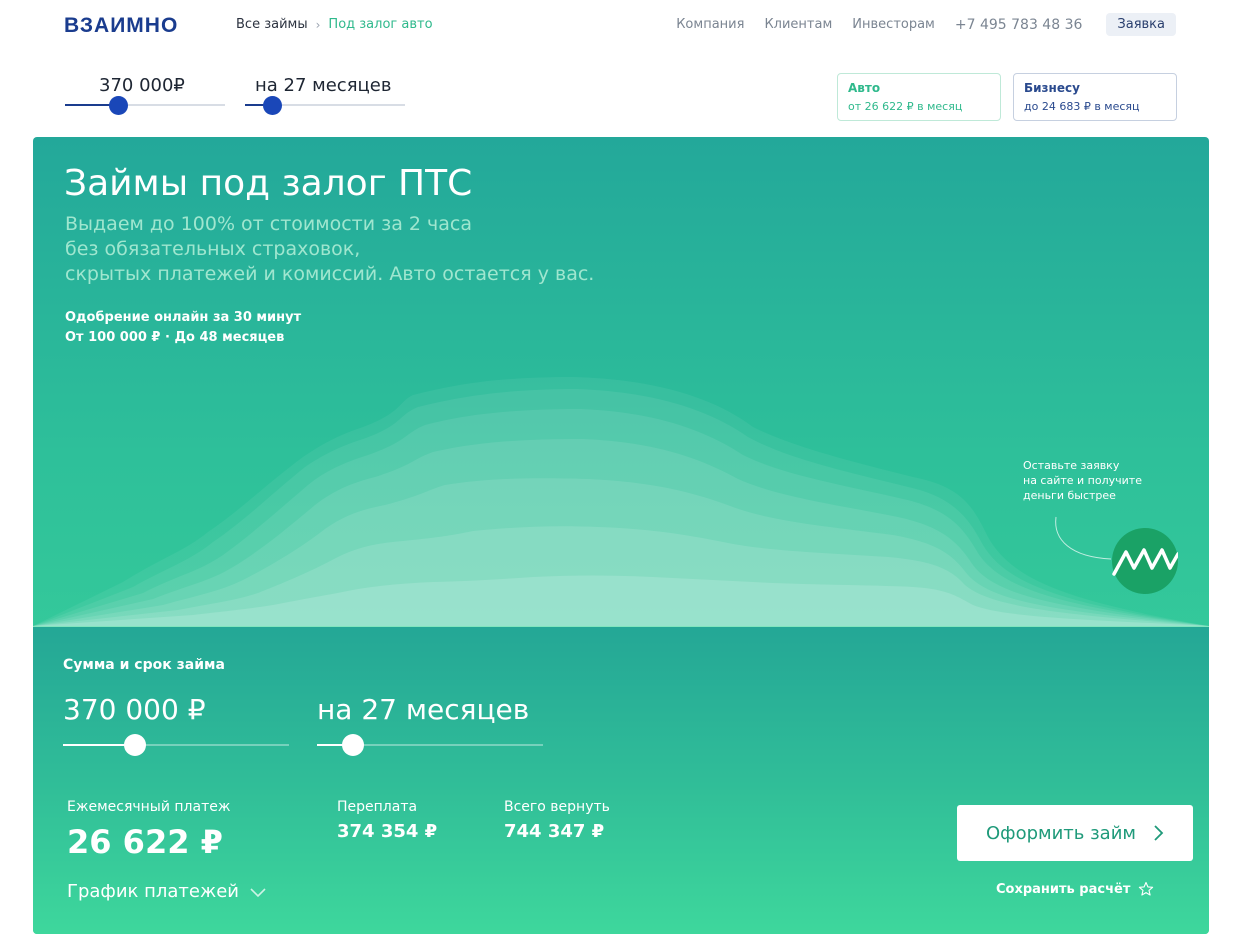  I want to click on chevron-down-icon, so click(258, 892).